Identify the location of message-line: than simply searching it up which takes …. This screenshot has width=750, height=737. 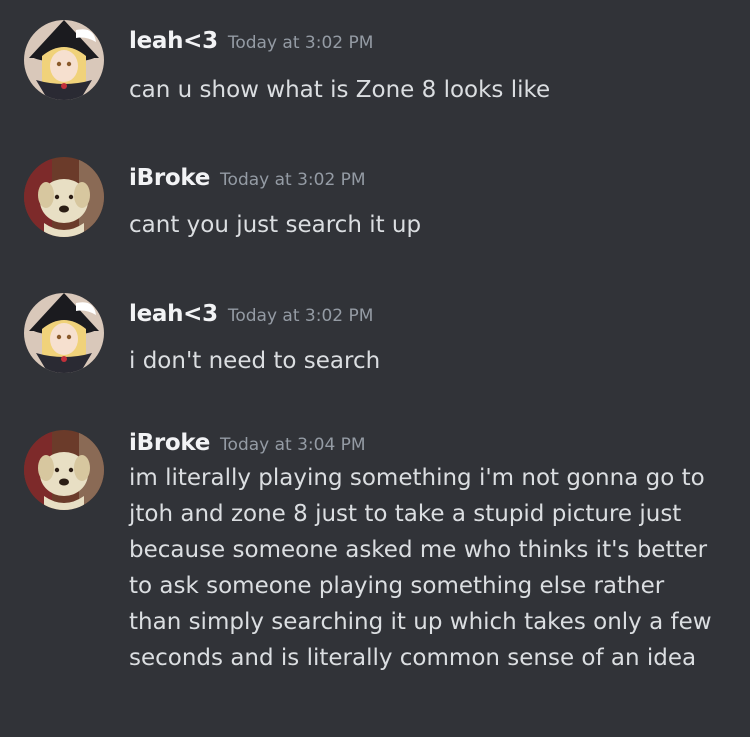
(420, 622).